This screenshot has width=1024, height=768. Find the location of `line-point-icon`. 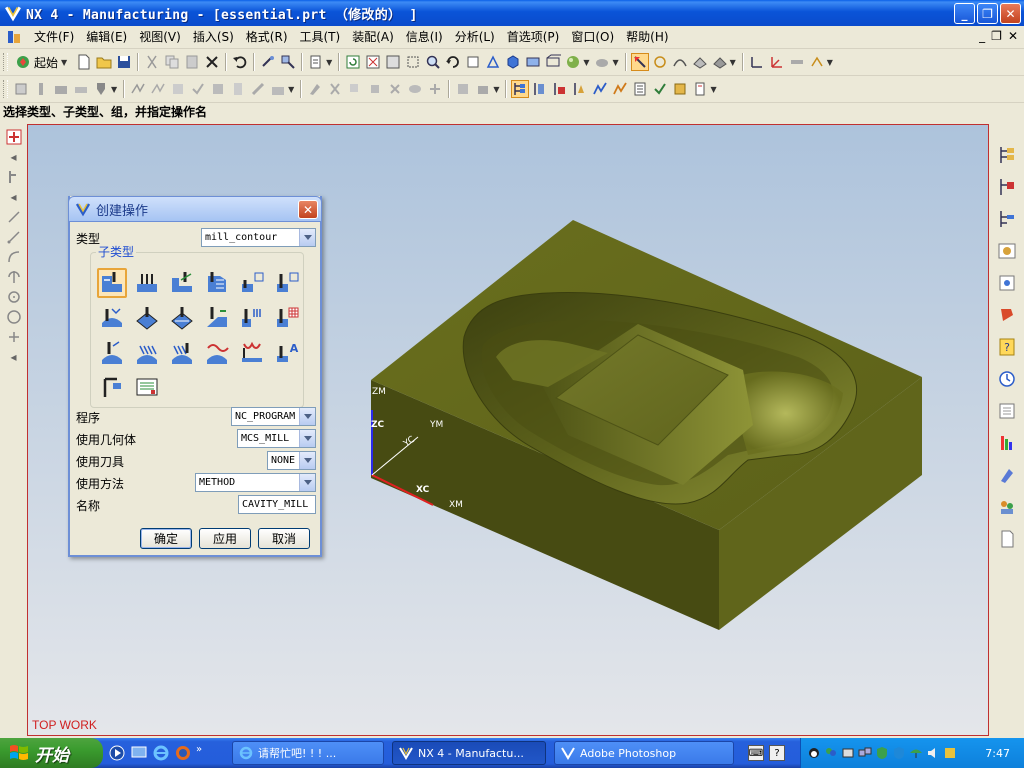

line-point-icon is located at coordinates (14, 237).